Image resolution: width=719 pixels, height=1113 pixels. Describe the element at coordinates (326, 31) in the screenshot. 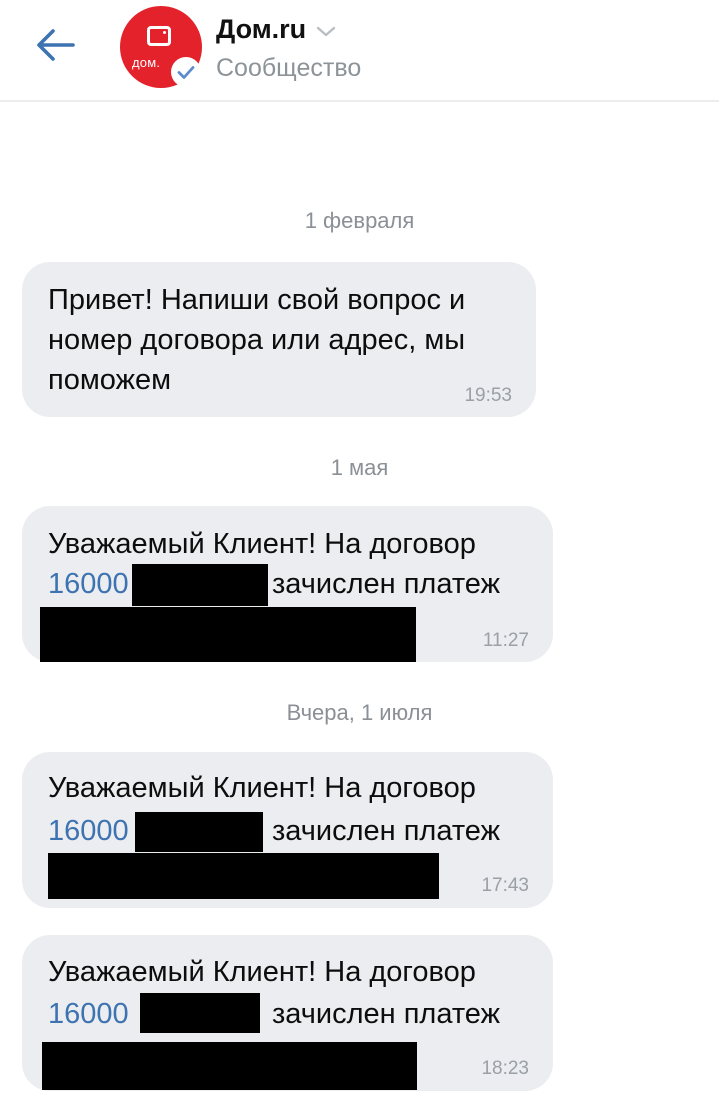

I see `chevron-down-icon` at that location.